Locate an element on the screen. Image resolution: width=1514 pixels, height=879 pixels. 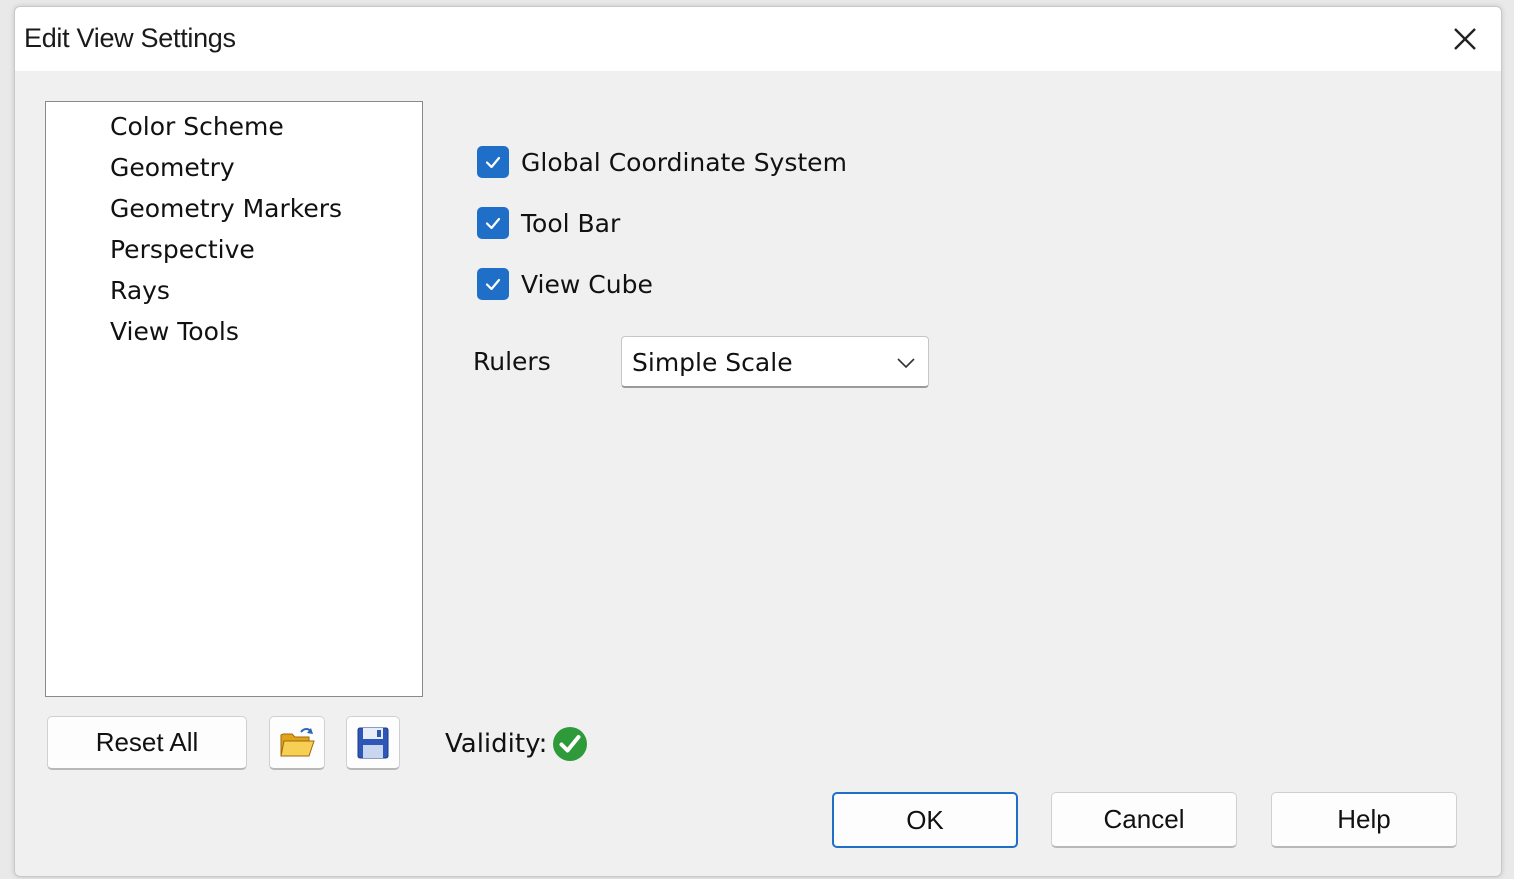
tree-item-perspective: Perspective is located at coordinates (182, 249).